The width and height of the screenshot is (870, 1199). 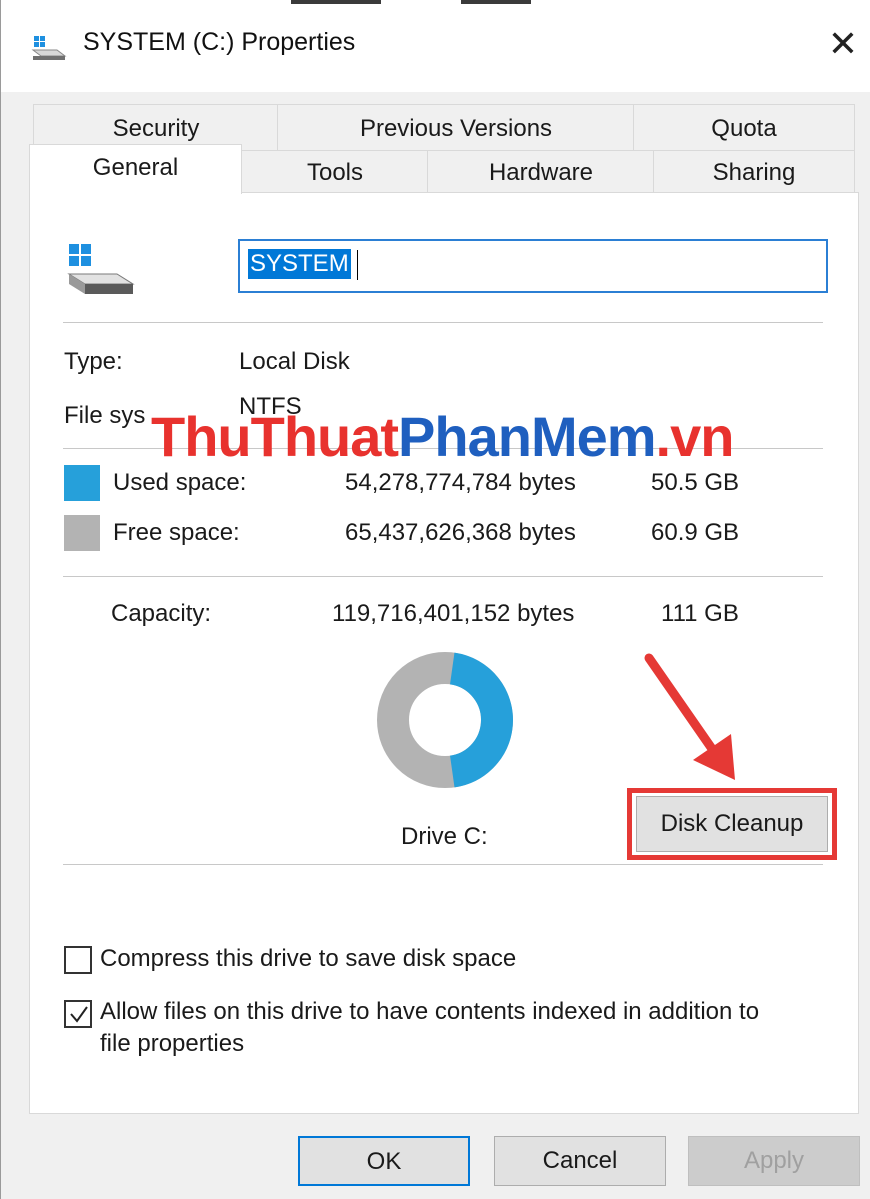 I want to click on checkmark-icon, so click(x=79, y=1014).